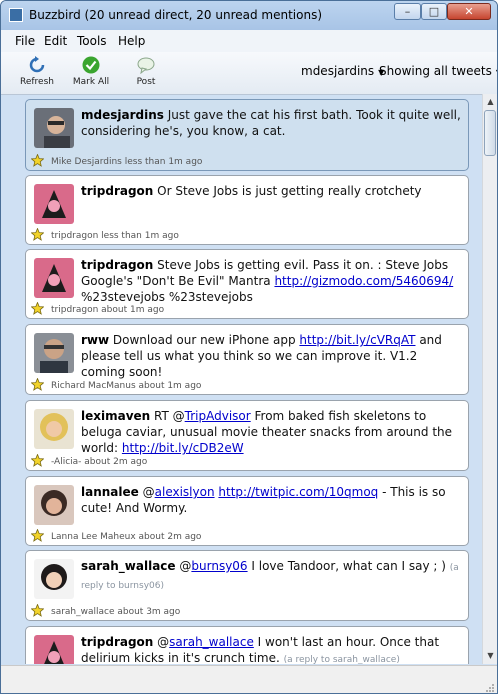 The width and height of the screenshot is (498, 694). I want to click on refresh-label: Refresh, so click(37, 82).